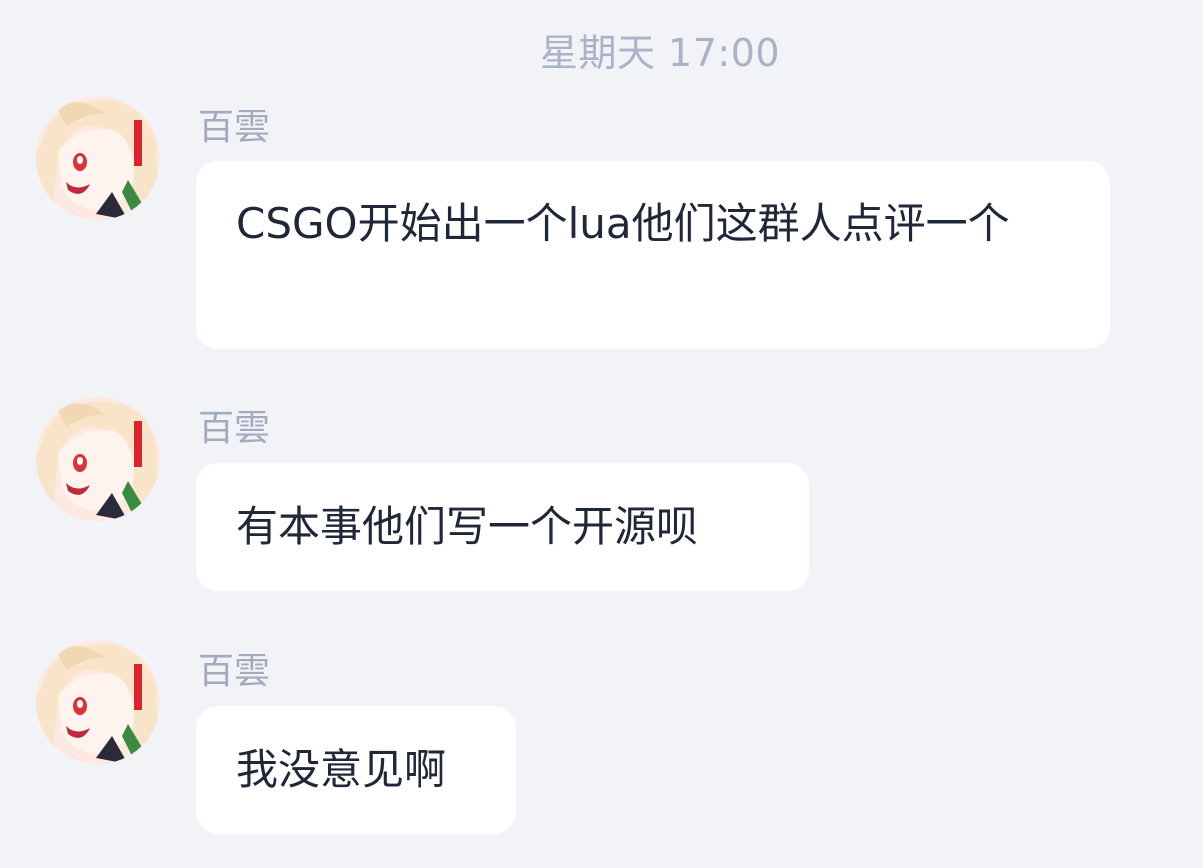  I want to click on chat-timestamp: 星期天 17:00, so click(660, 53).